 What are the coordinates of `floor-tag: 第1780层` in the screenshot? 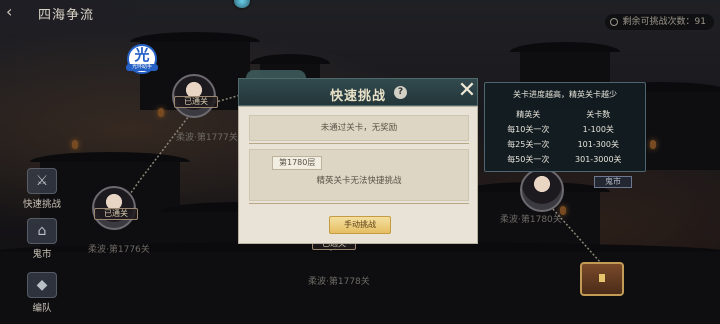 It's located at (297, 163).